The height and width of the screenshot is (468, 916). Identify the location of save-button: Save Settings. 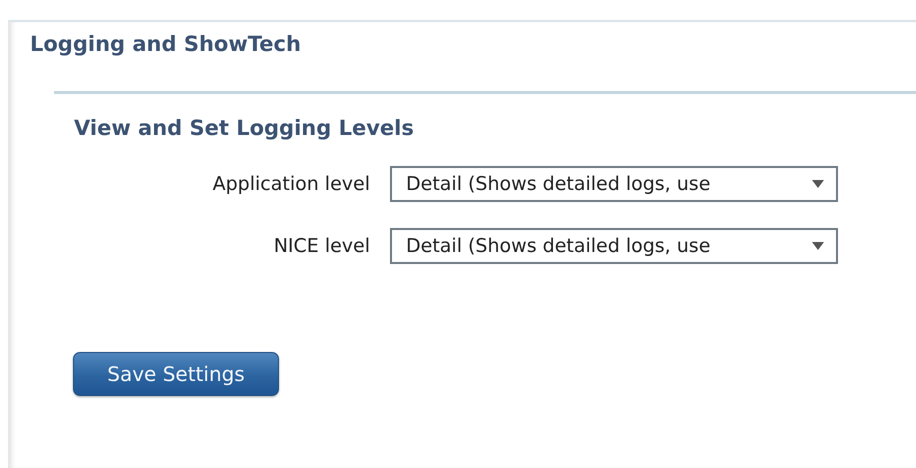
(176, 374).